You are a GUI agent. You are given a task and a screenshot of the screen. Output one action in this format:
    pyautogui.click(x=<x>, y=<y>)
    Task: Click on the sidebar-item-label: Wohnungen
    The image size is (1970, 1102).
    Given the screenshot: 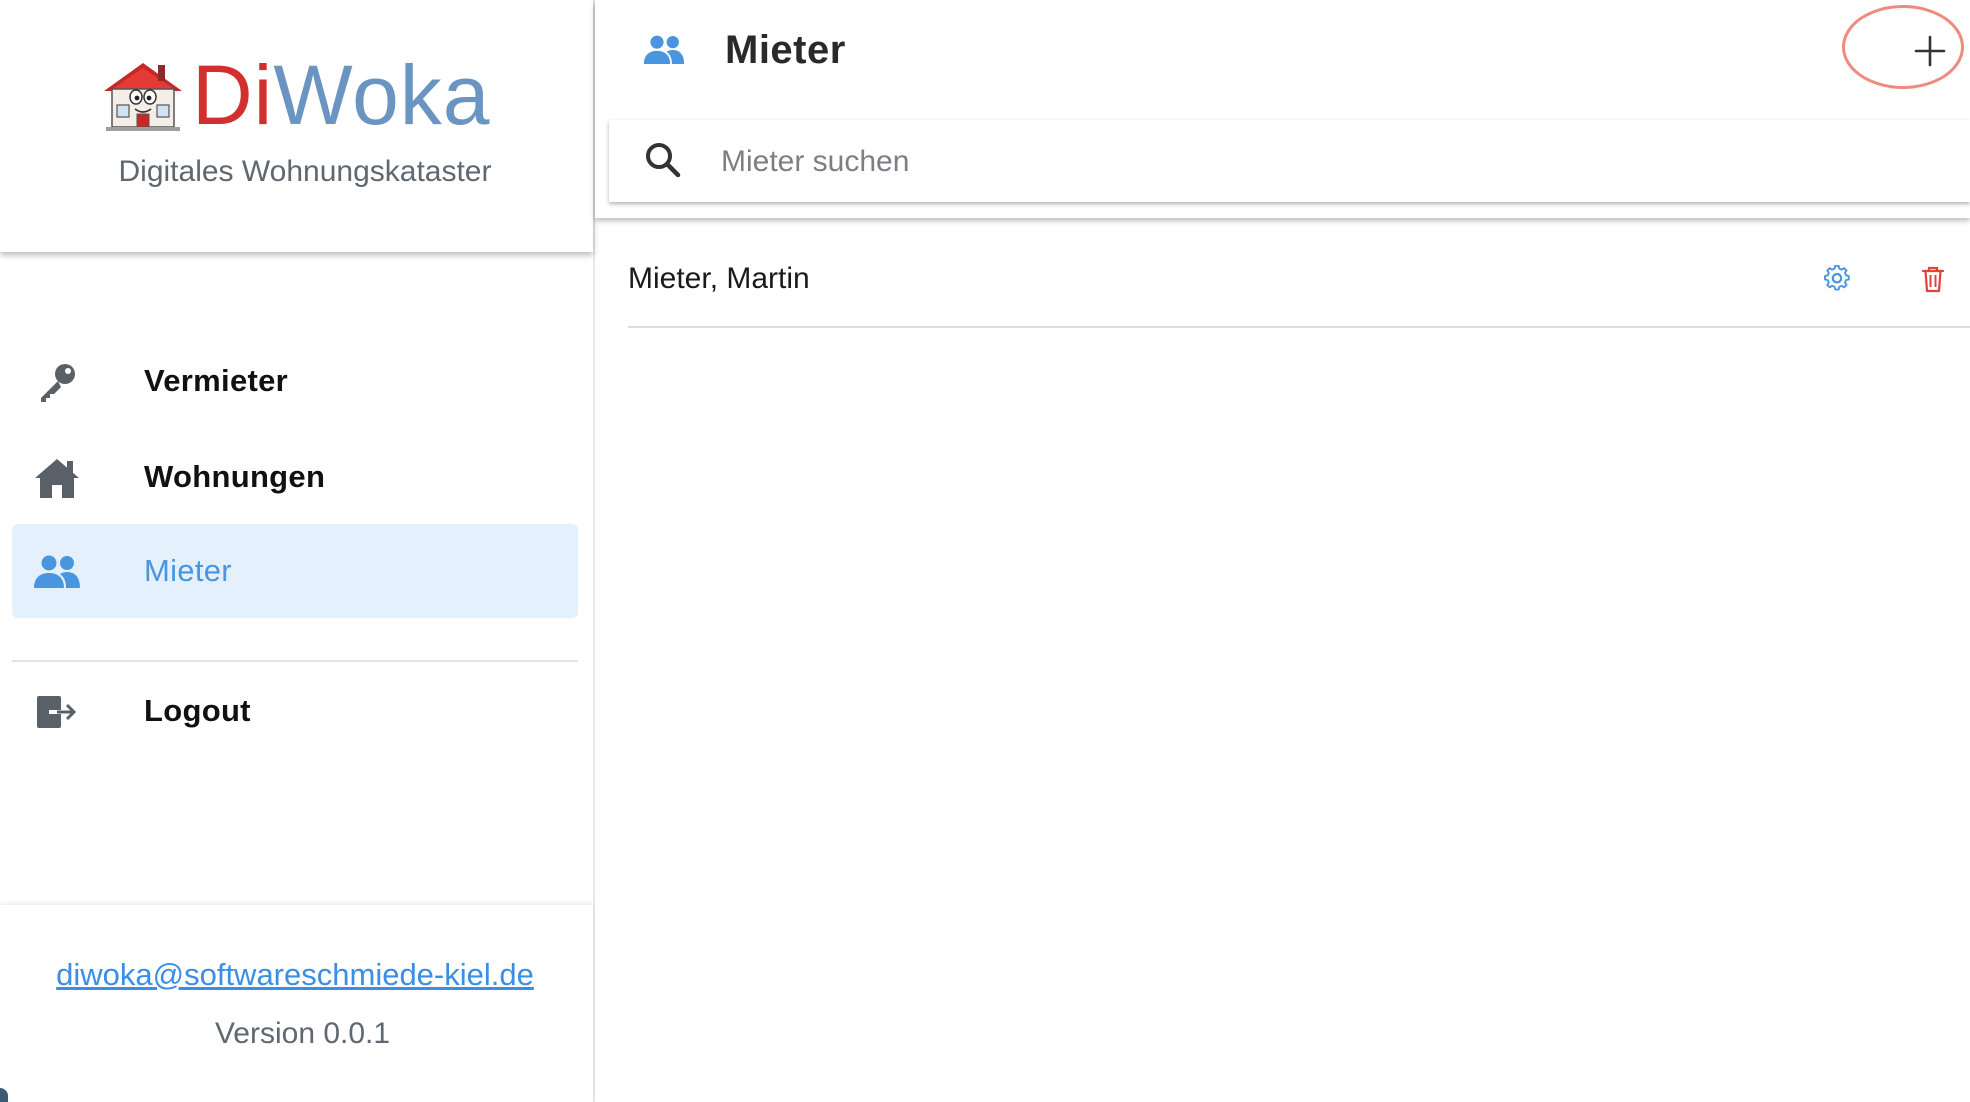 What is the action you would take?
    pyautogui.click(x=235, y=476)
    